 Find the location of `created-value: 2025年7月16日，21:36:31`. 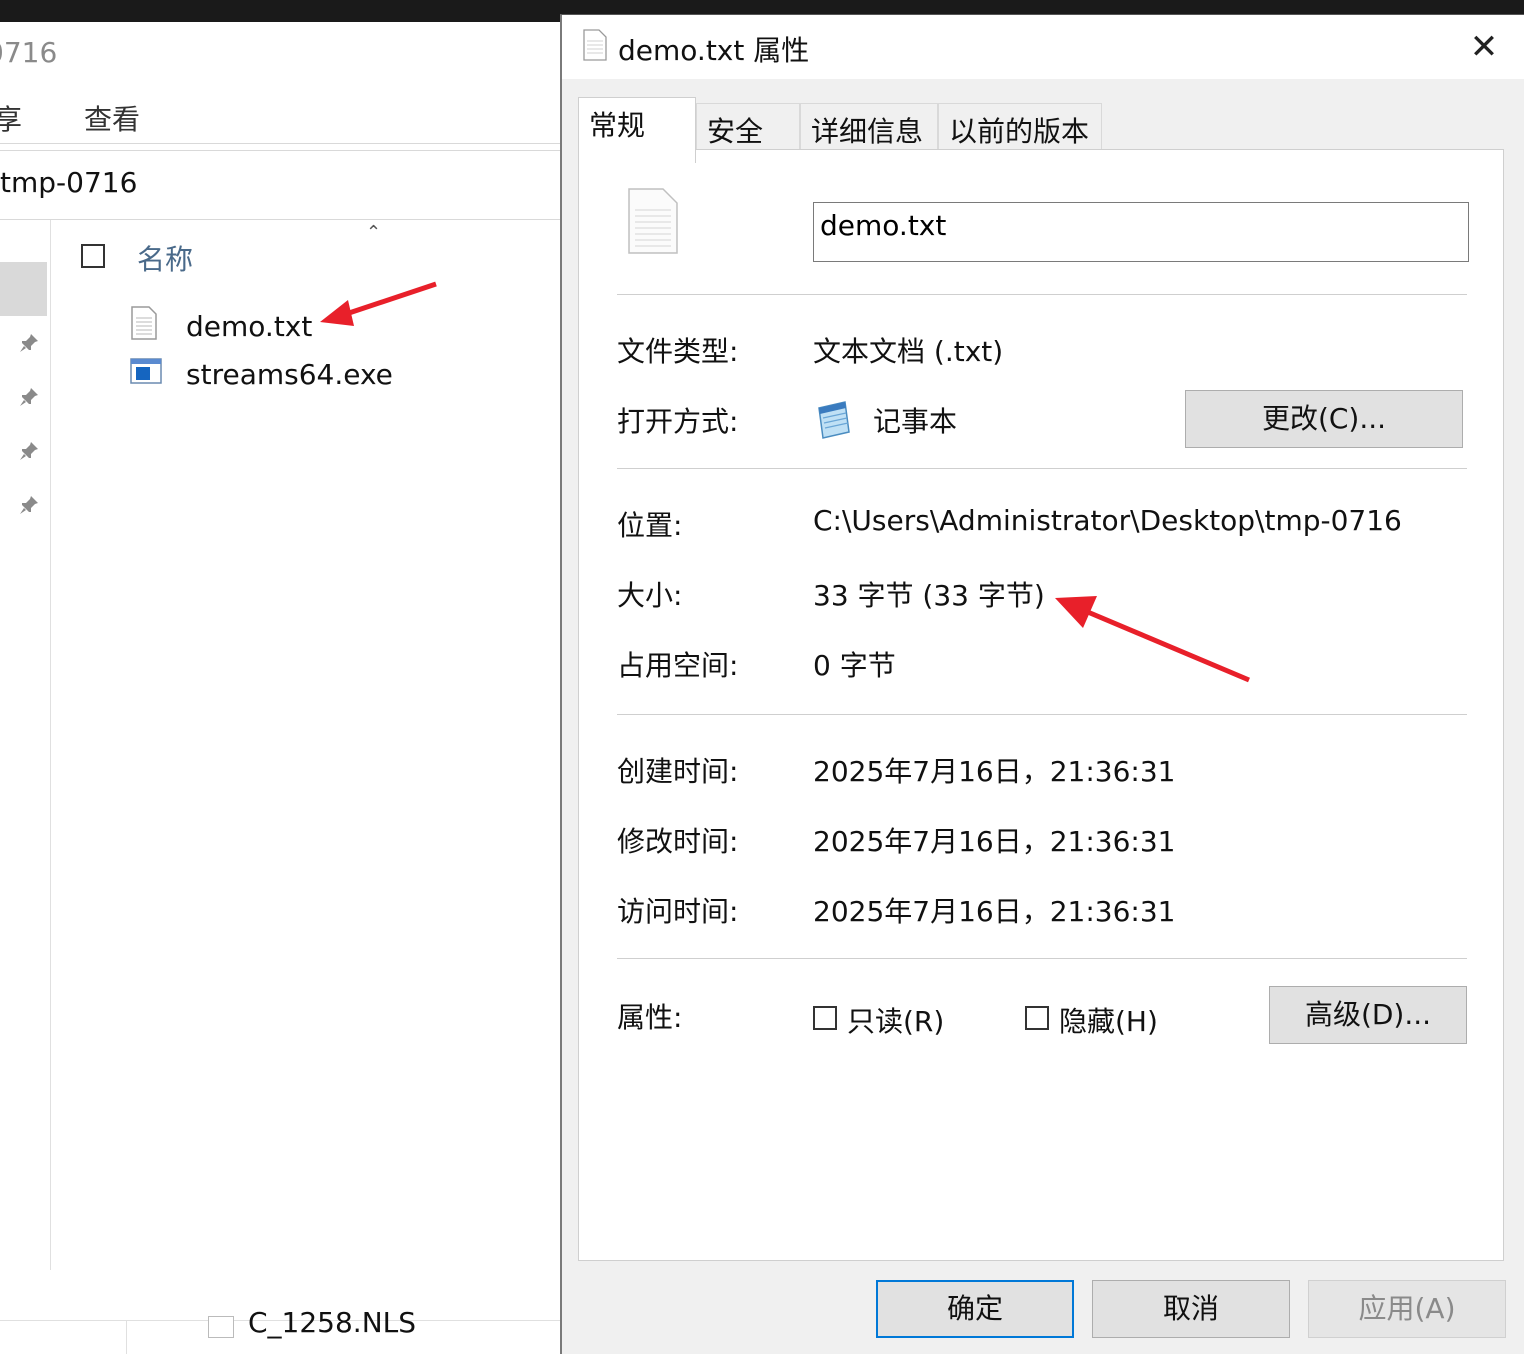

created-value: 2025年7月16日，21:36:31 is located at coordinates (994, 771).